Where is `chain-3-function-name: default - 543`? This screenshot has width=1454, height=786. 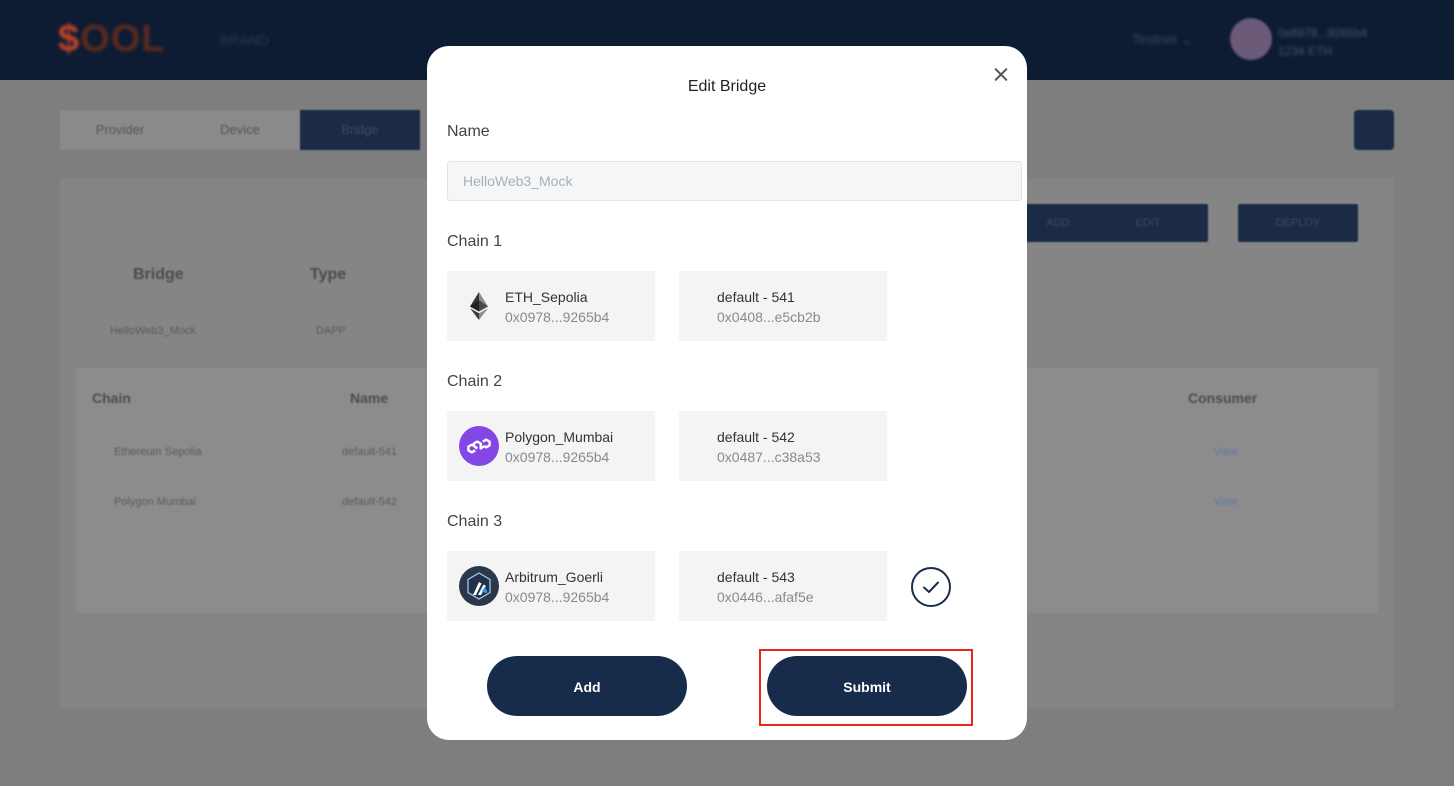
chain-3-function-name: default - 543 is located at coordinates (756, 577).